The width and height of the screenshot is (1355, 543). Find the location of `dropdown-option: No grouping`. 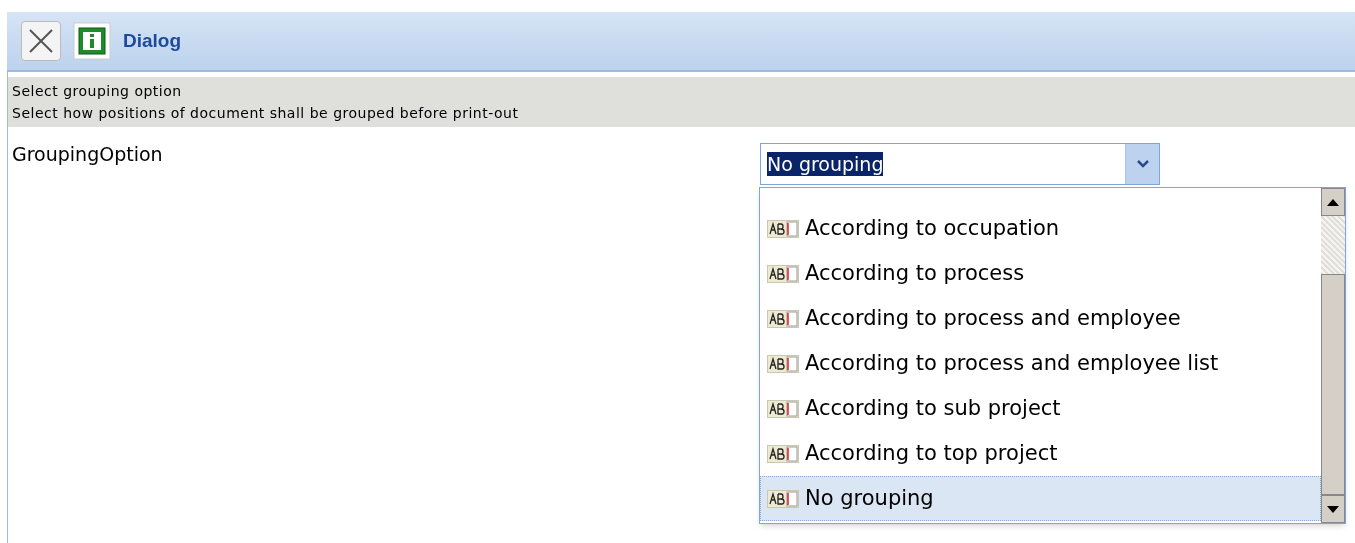

dropdown-option: No grouping is located at coordinates (1040, 498).